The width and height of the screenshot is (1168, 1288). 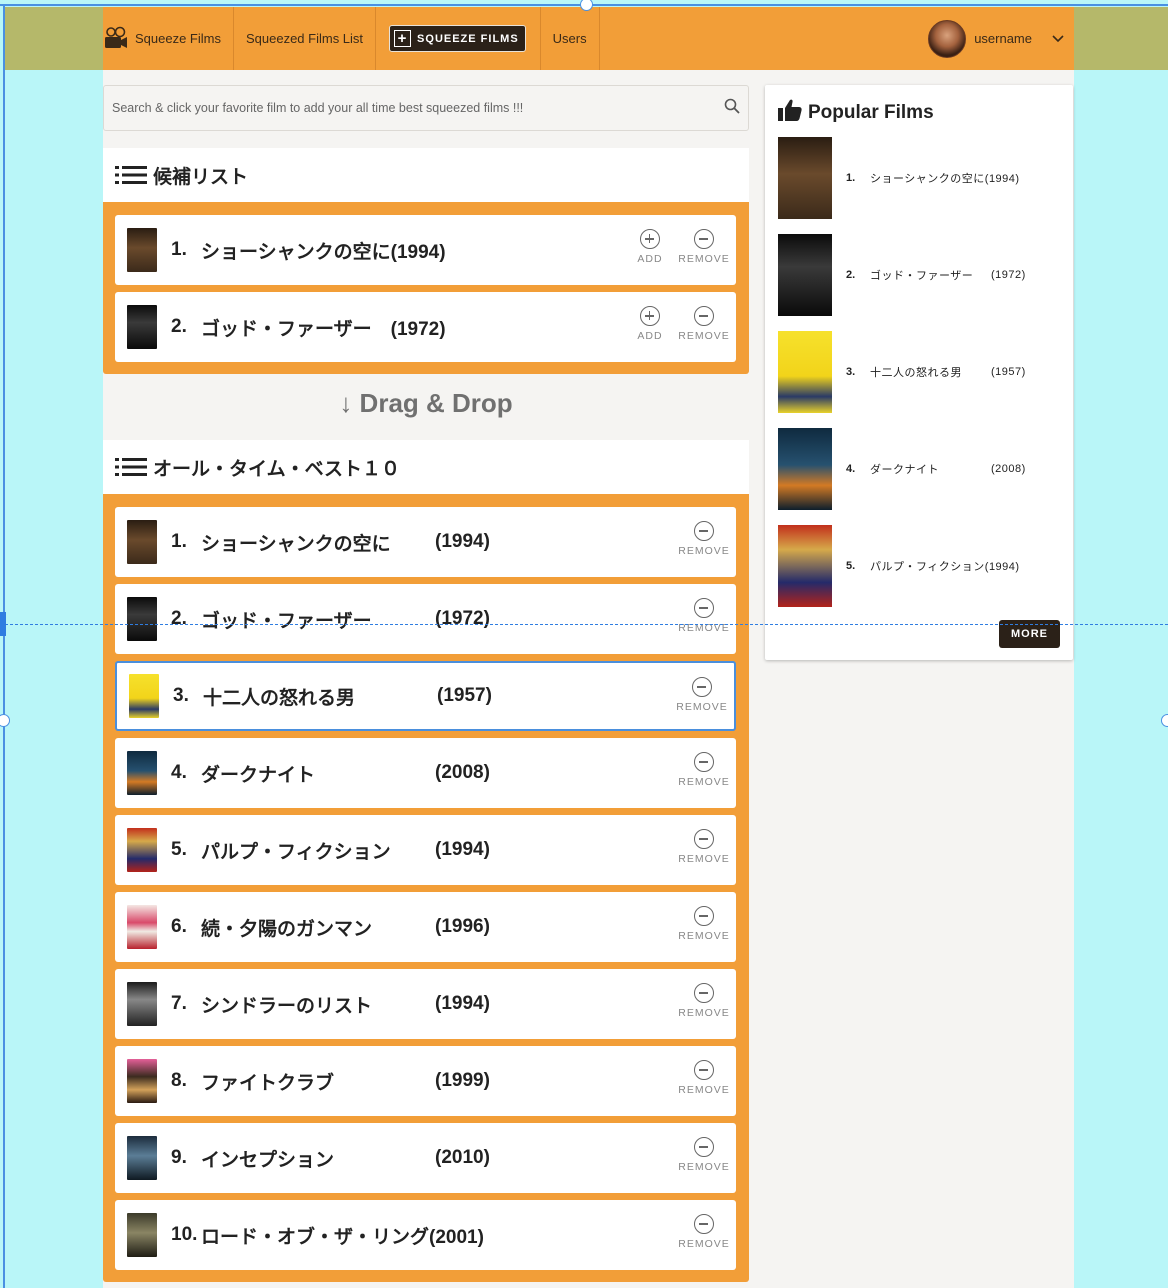 What do you see at coordinates (5, 720) in the screenshot?
I see `resize-handle-left` at bounding box center [5, 720].